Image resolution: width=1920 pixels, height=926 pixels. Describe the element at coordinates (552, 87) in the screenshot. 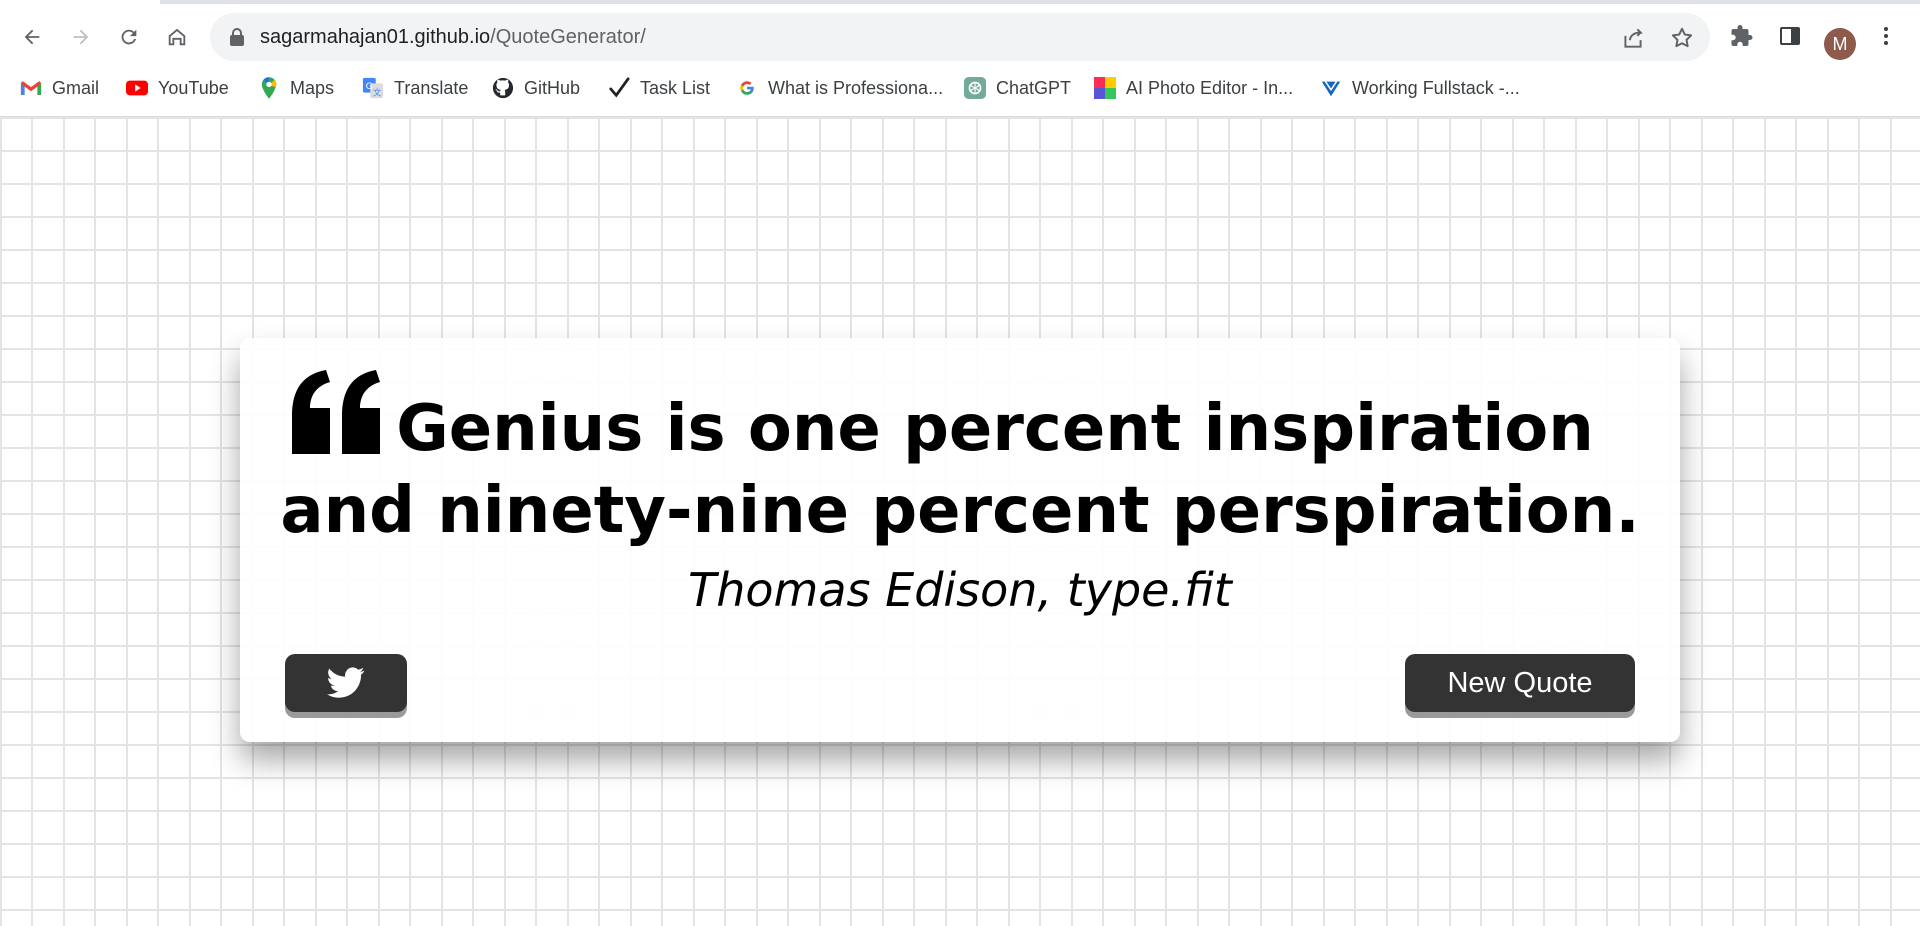

I see `bookmark-label: GitHub` at that location.